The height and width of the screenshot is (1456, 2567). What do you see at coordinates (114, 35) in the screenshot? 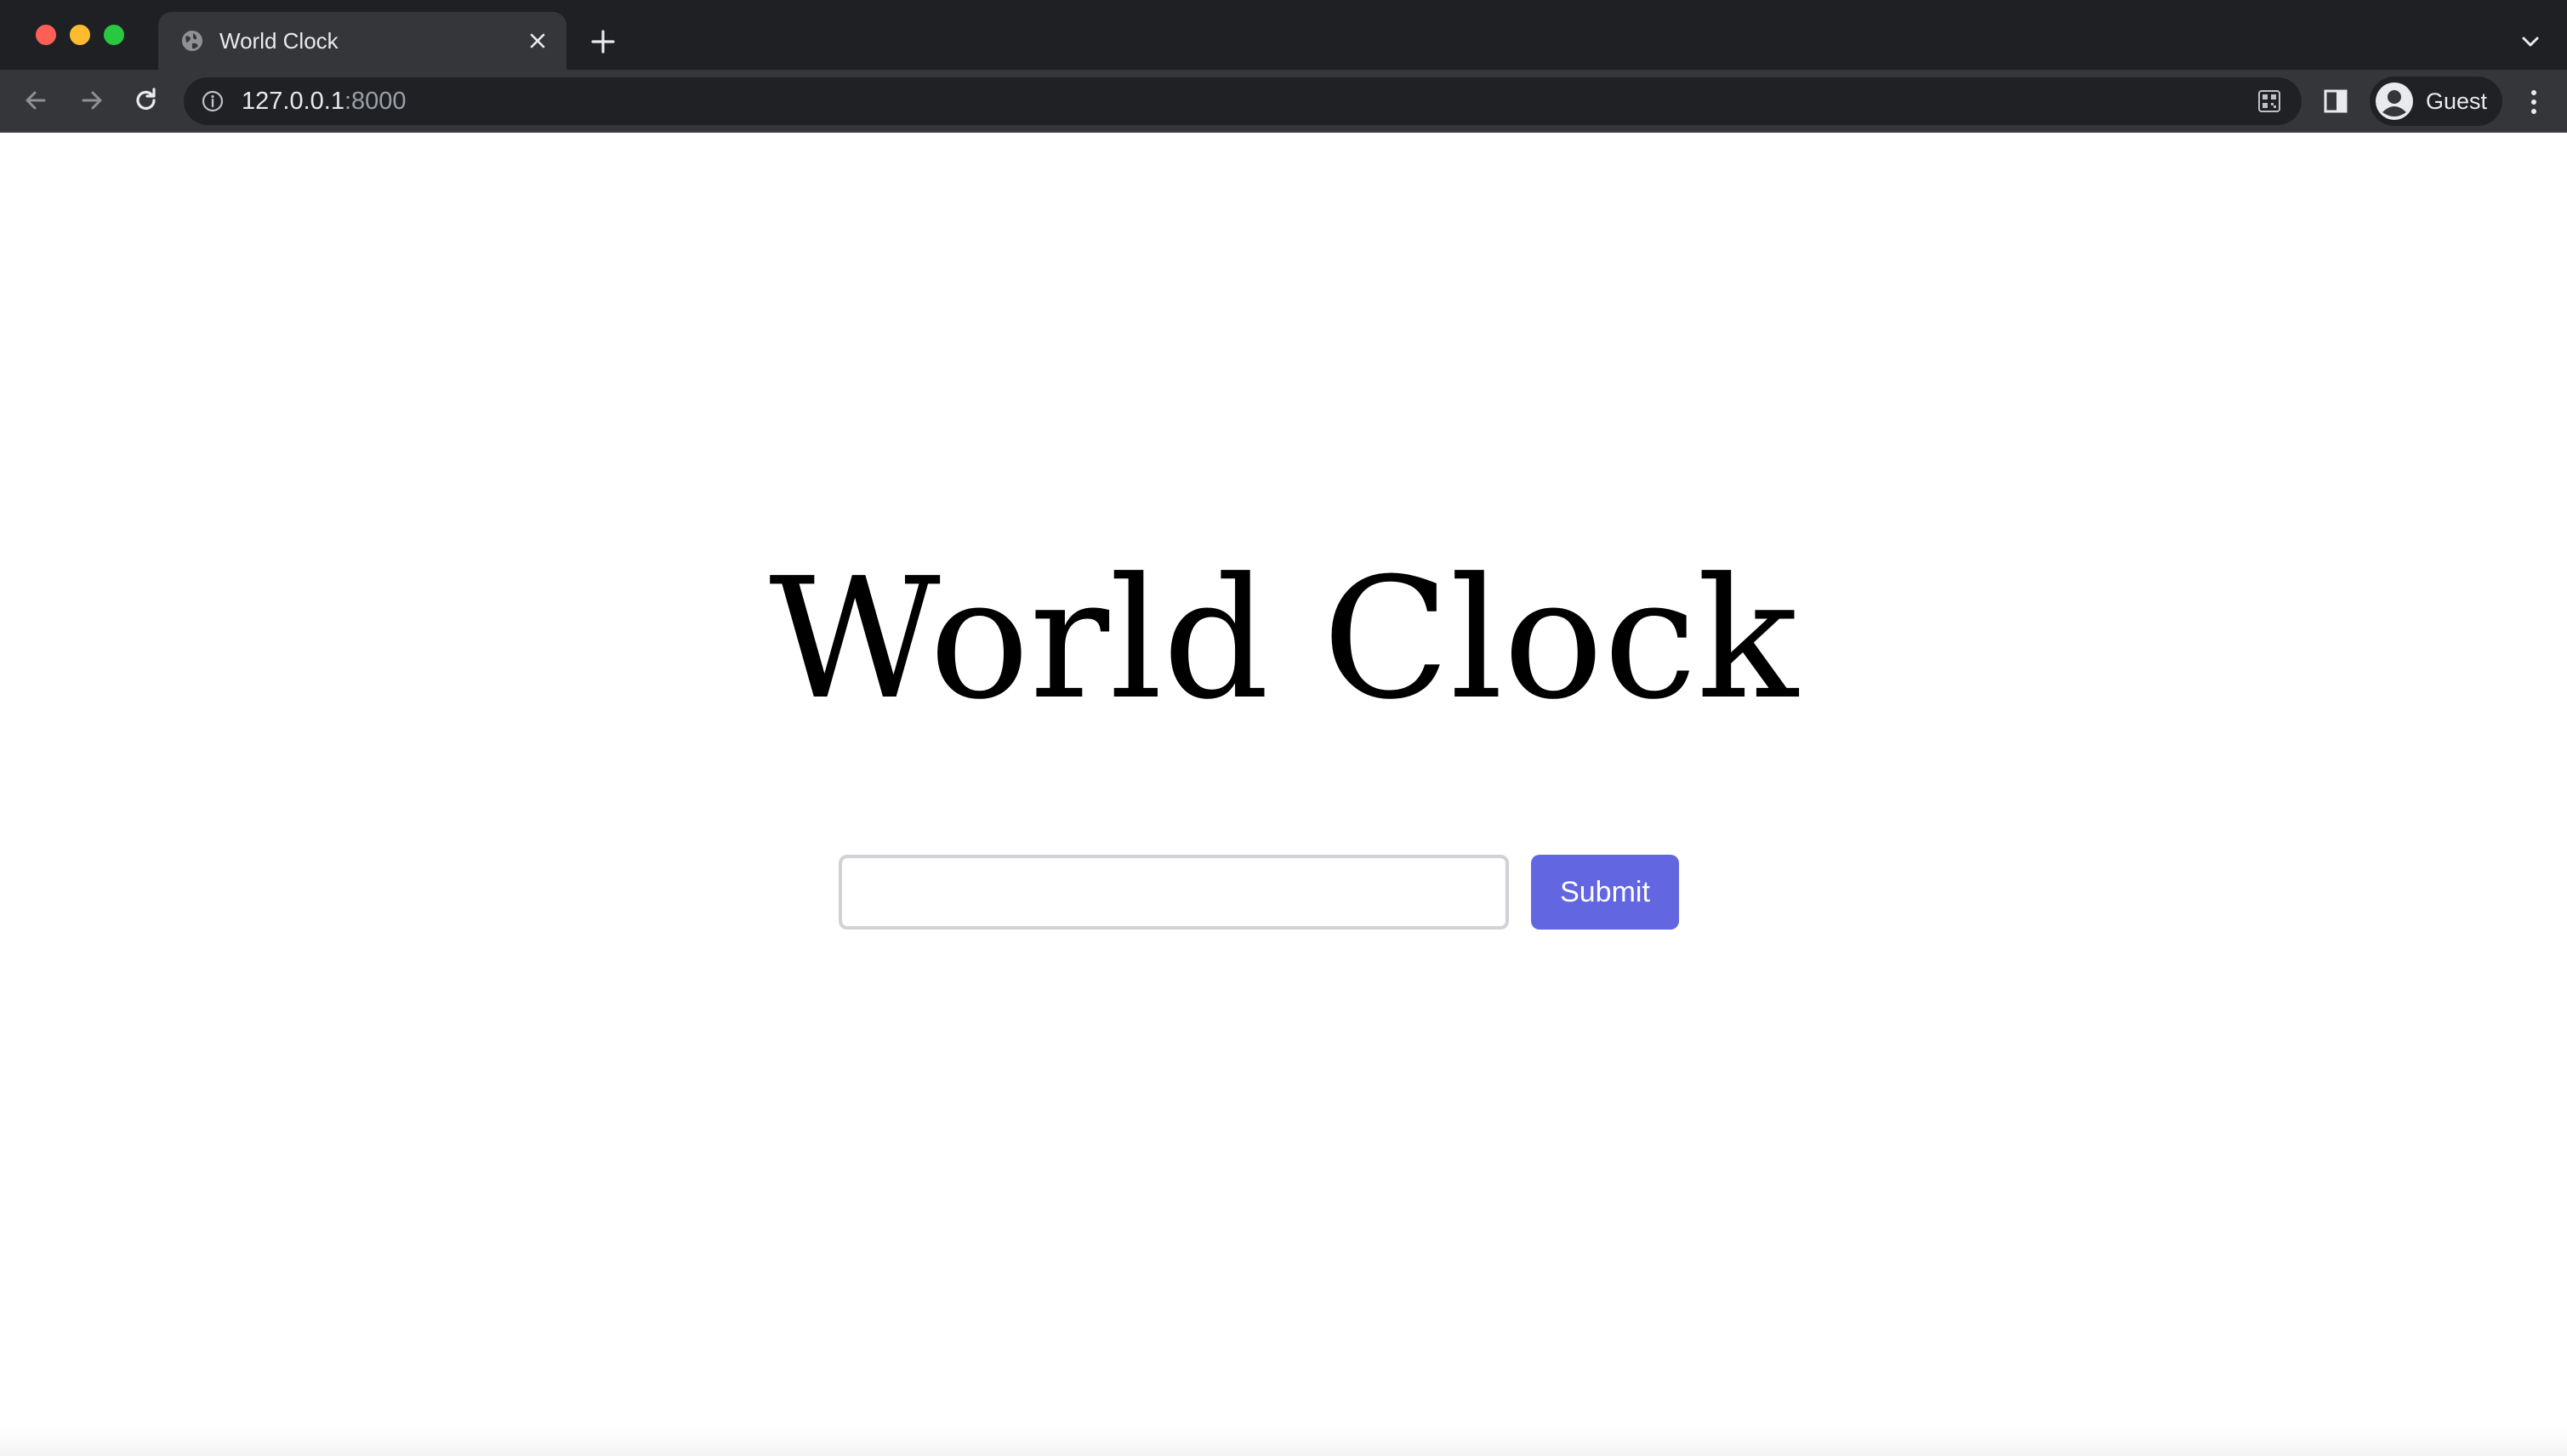
I see `window-maximize-button` at bounding box center [114, 35].